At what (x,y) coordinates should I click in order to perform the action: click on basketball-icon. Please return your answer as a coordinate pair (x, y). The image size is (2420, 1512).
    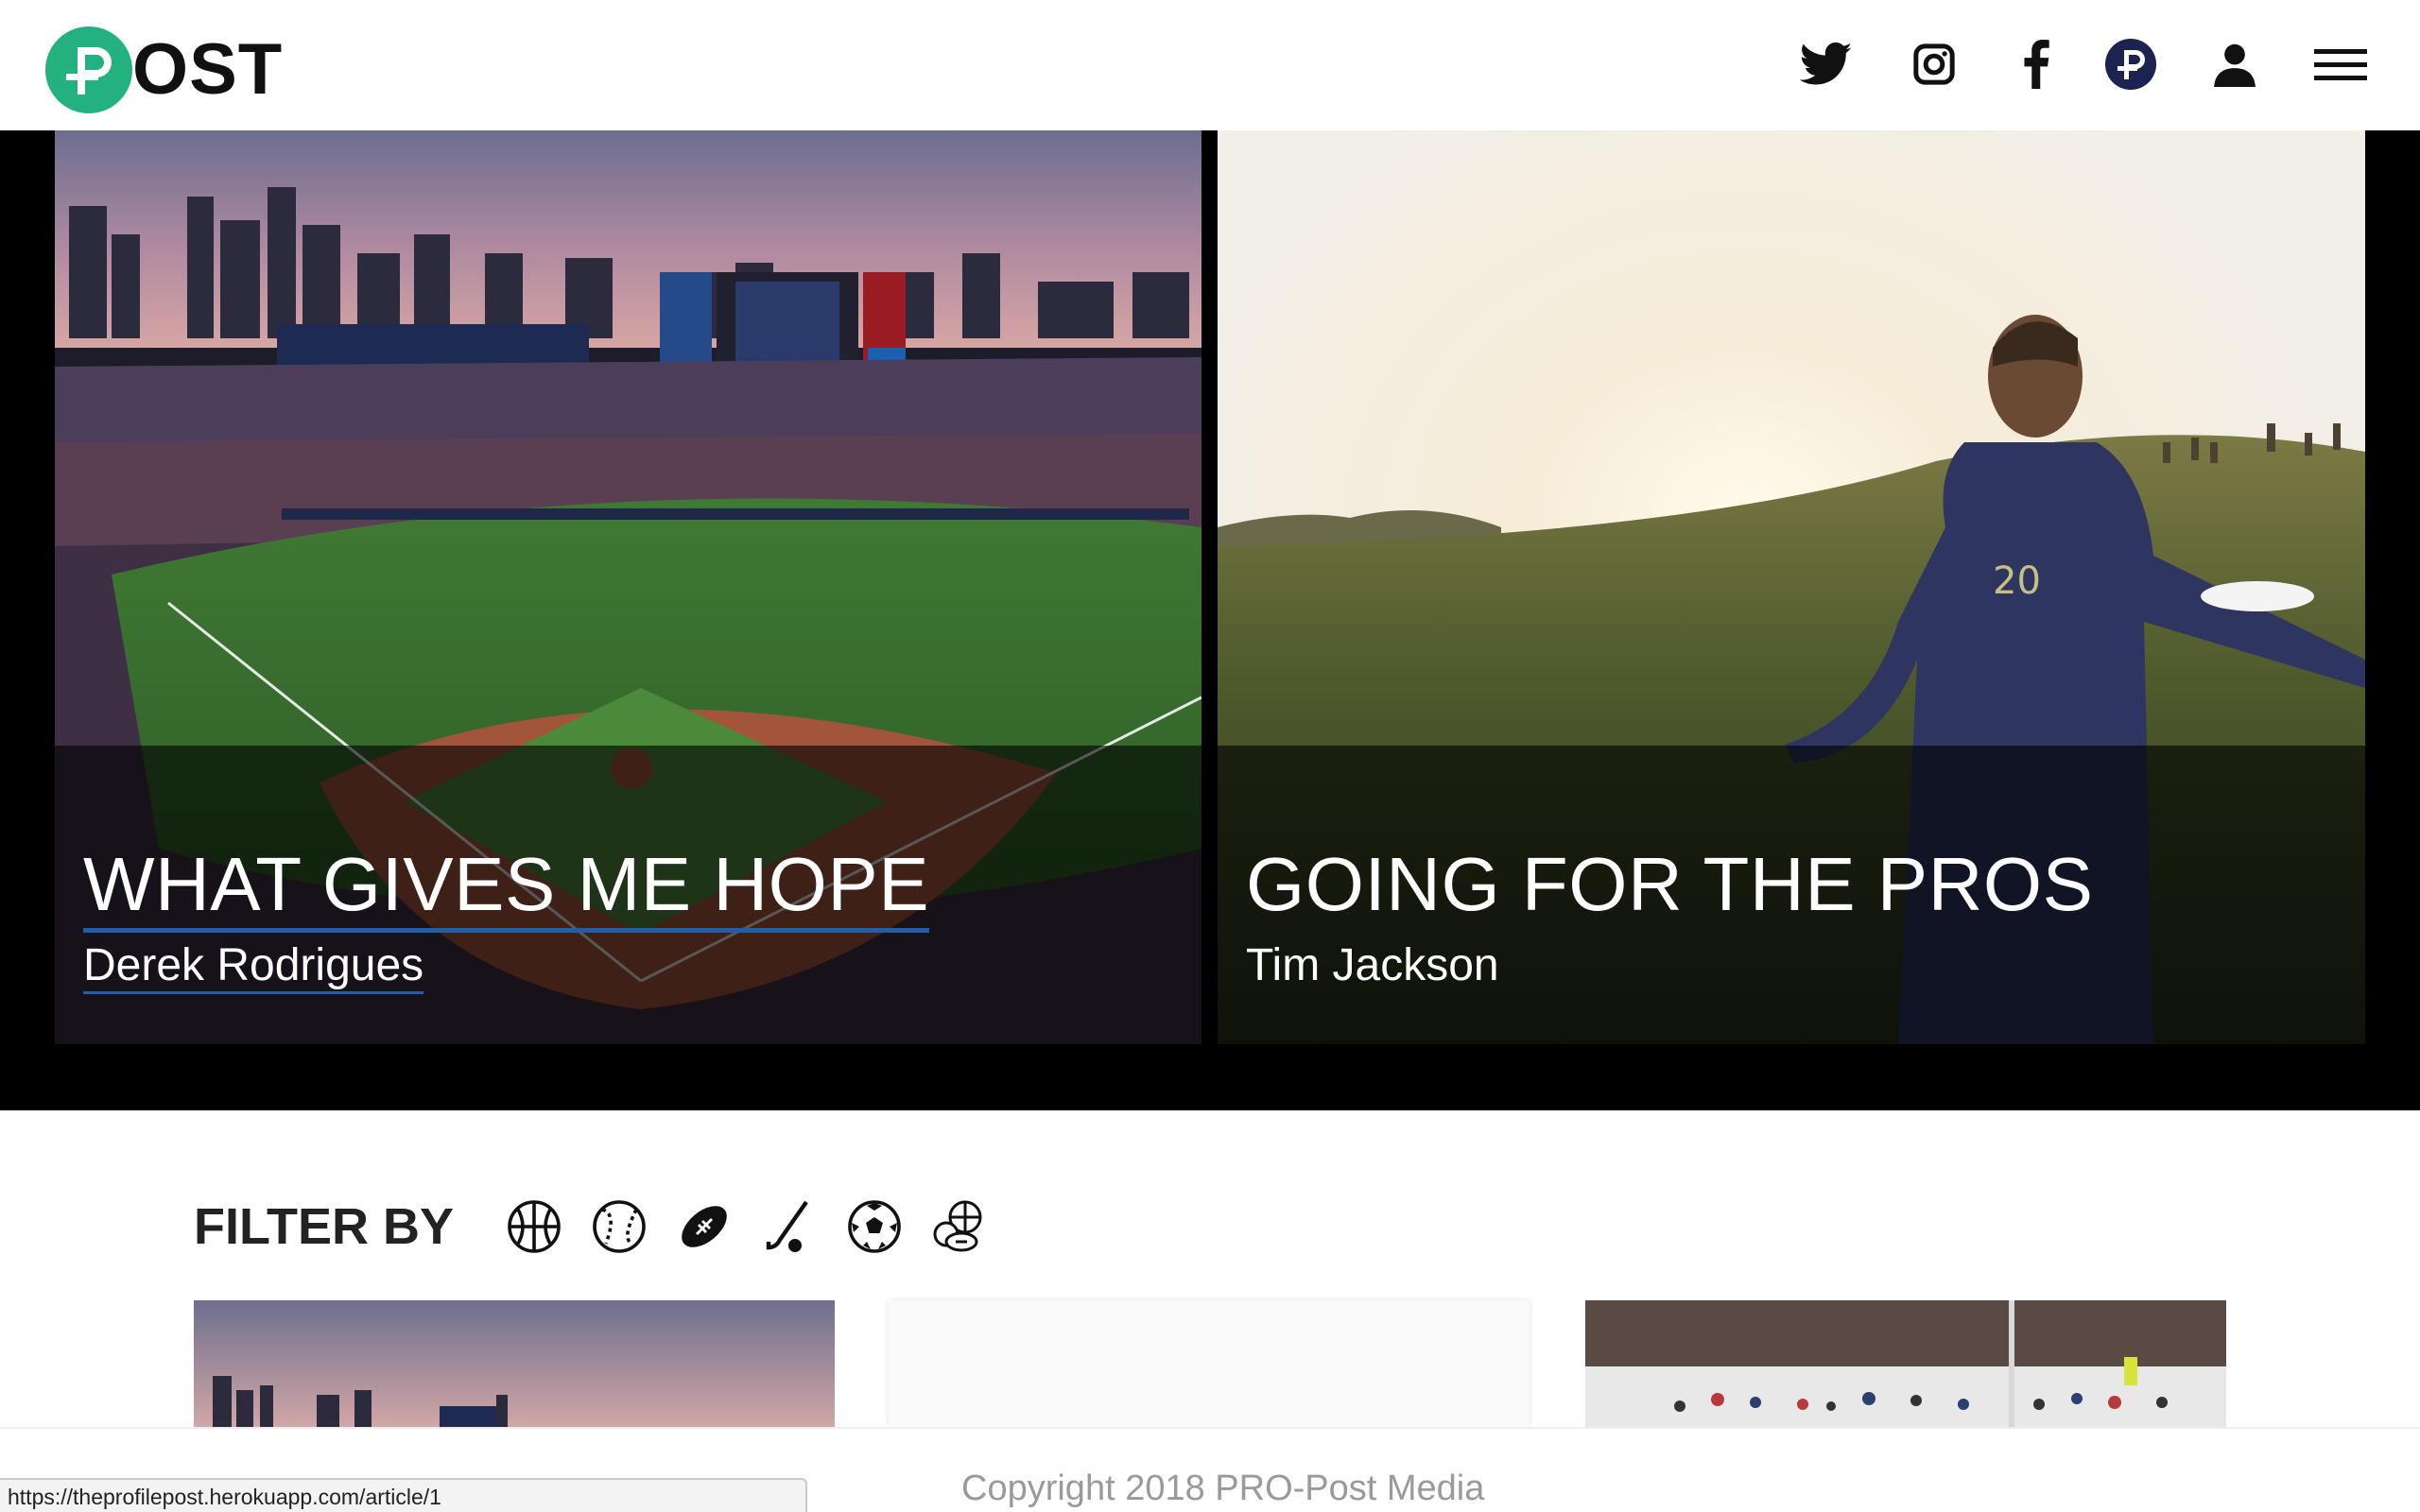
    Looking at the image, I should click on (534, 1226).